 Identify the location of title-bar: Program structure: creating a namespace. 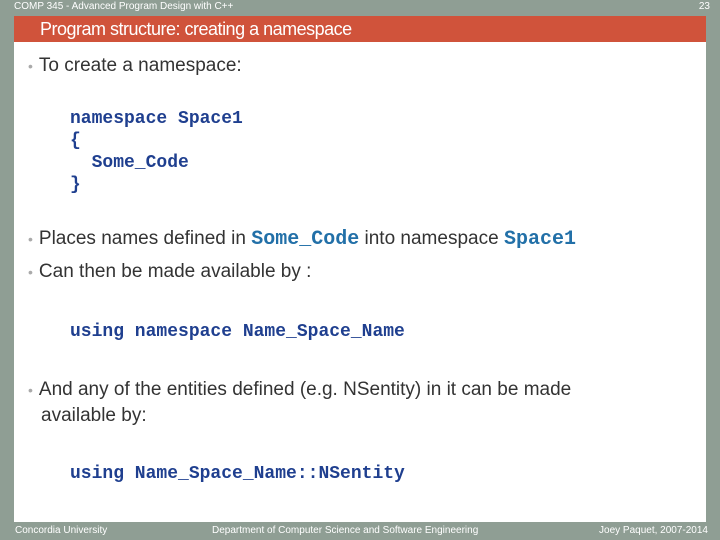
(360, 29).